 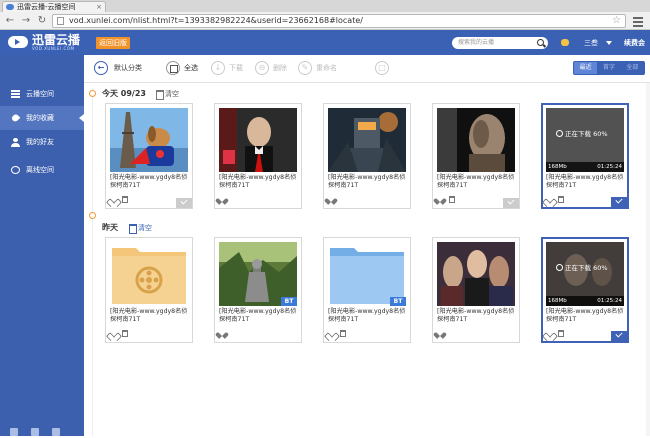 What do you see at coordinates (262, 68) in the screenshot?
I see `delete-icon: ⊖` at bounding box center [262, 68].